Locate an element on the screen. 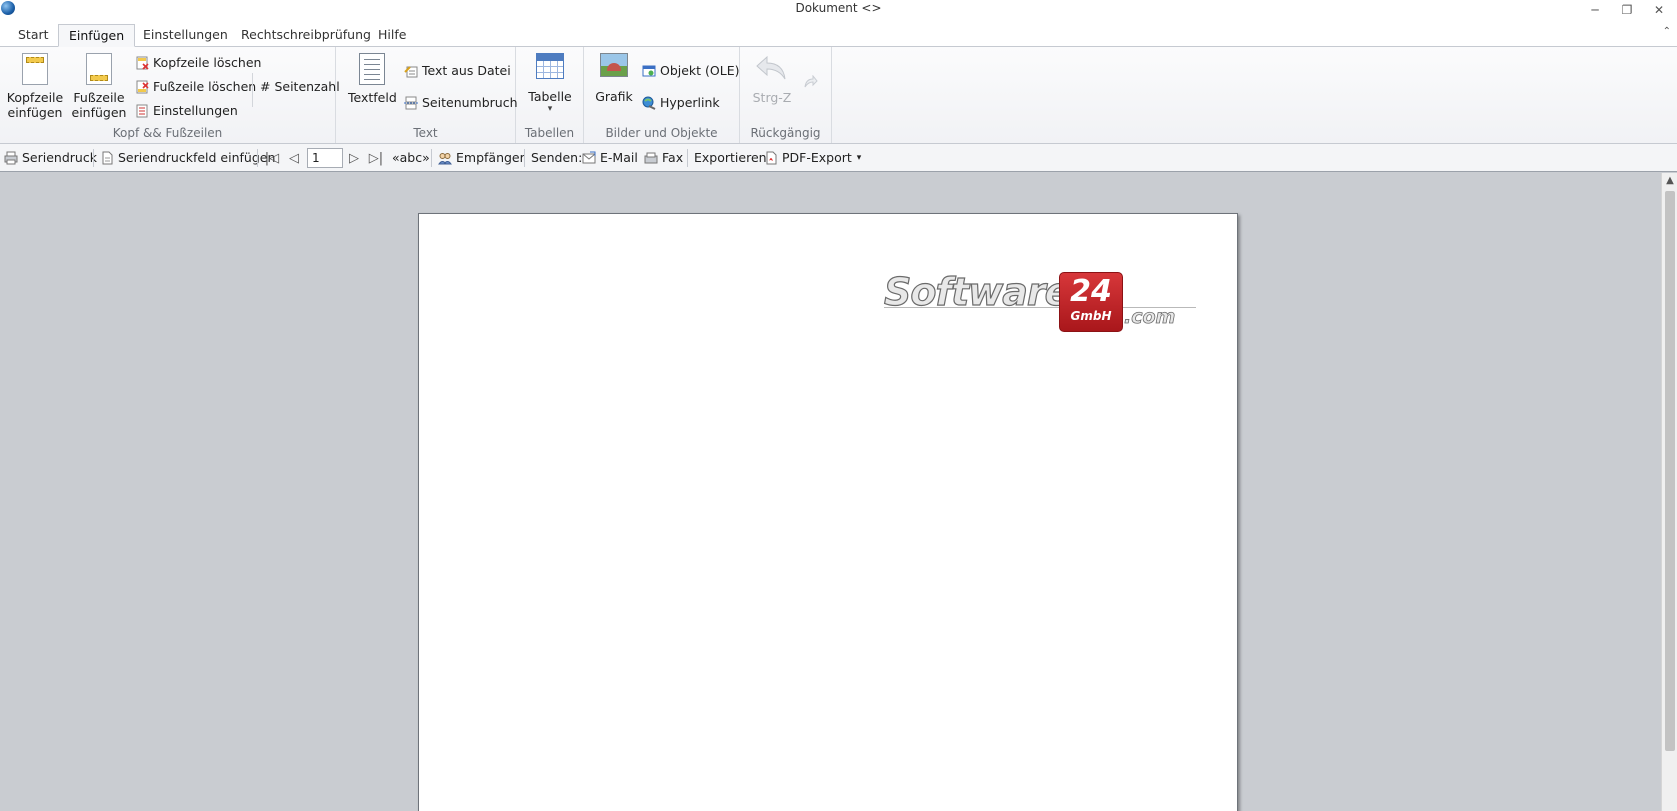 The width and height of the screenshot is (1677, 811). recipients-button: Empfänger is located at coordinates (481, 158).